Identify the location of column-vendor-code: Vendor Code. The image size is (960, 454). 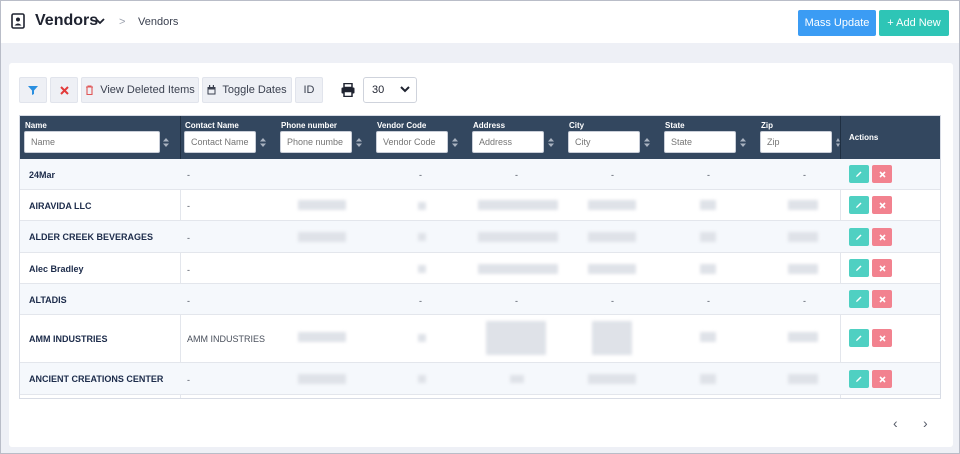
(420, 137).